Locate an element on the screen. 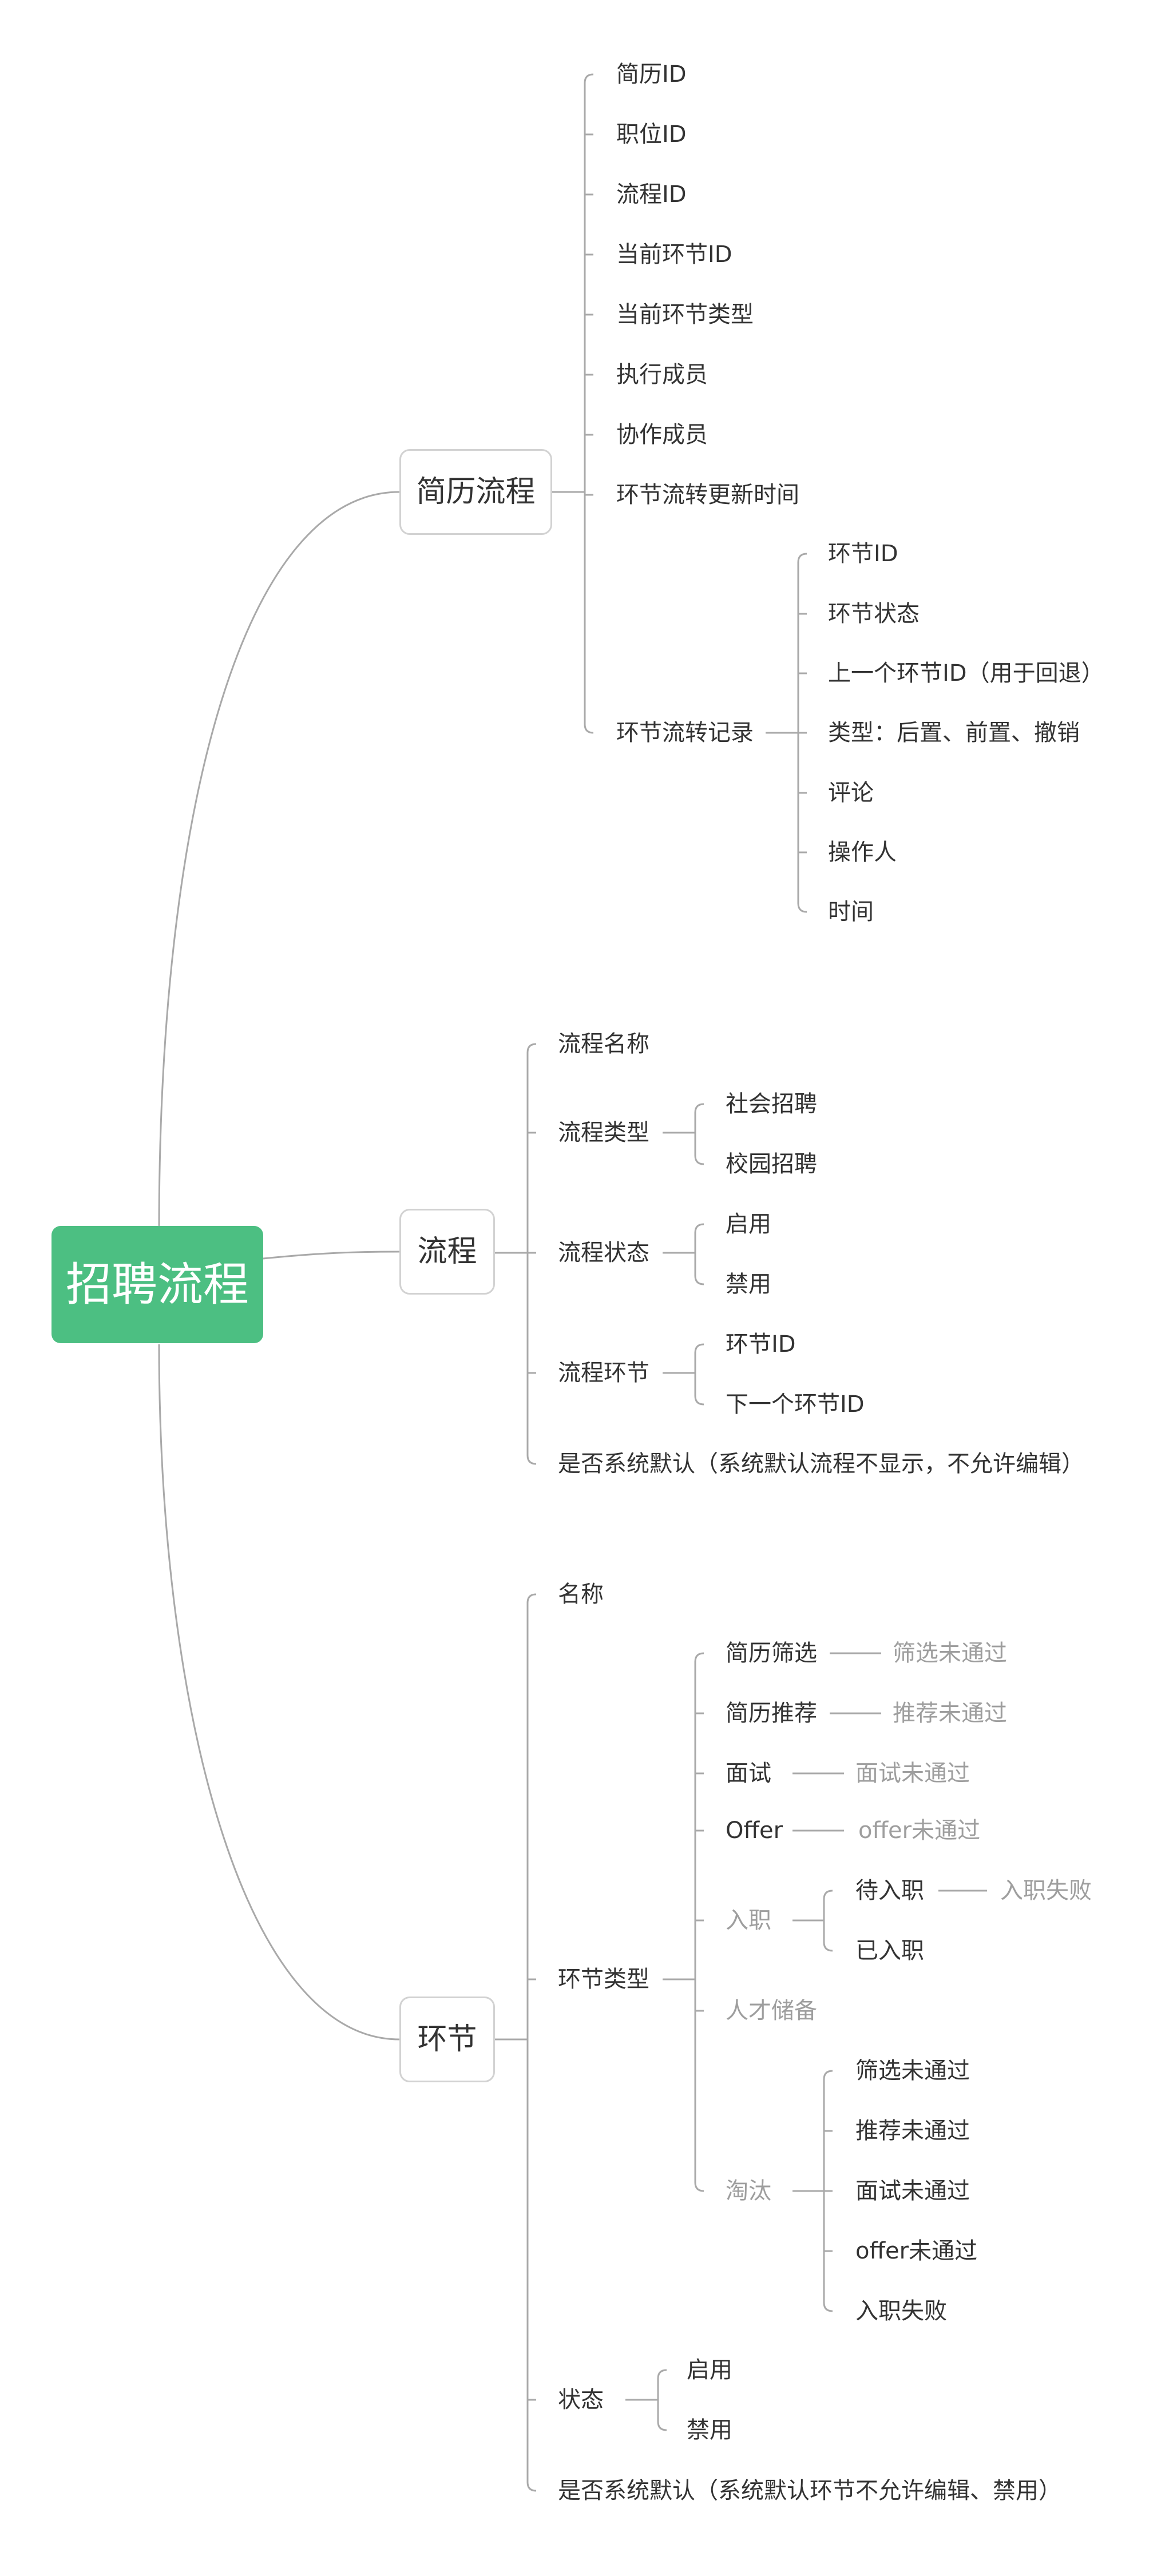 Image resolution: width=1169 pixels, height=2576 pixels. process-status-item: 启用 is located at coordinates (748, 1224).